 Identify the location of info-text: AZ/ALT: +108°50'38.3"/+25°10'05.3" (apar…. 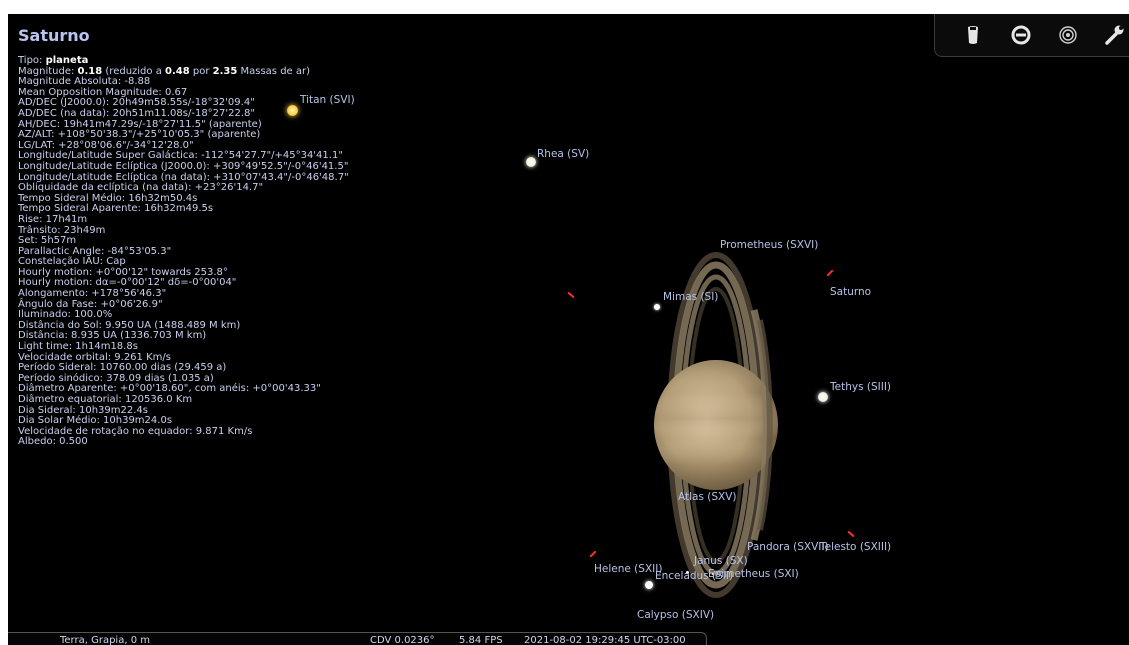
(139, 135).